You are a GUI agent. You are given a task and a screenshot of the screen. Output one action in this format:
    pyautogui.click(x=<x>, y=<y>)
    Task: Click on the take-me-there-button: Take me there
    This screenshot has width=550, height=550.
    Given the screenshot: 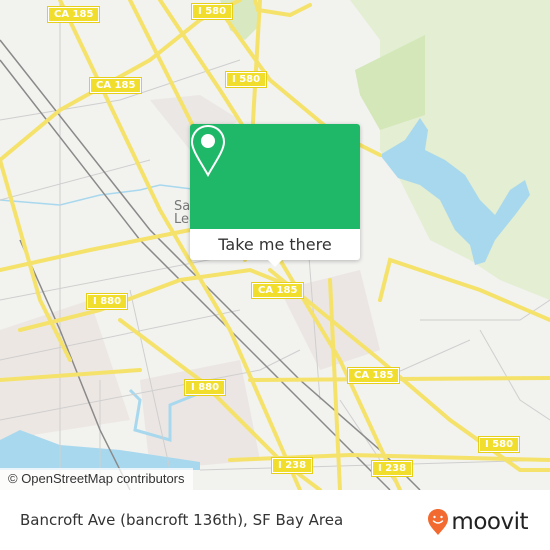 What is the action you would take?
    pyautogui.click(x=275, y=244)
    